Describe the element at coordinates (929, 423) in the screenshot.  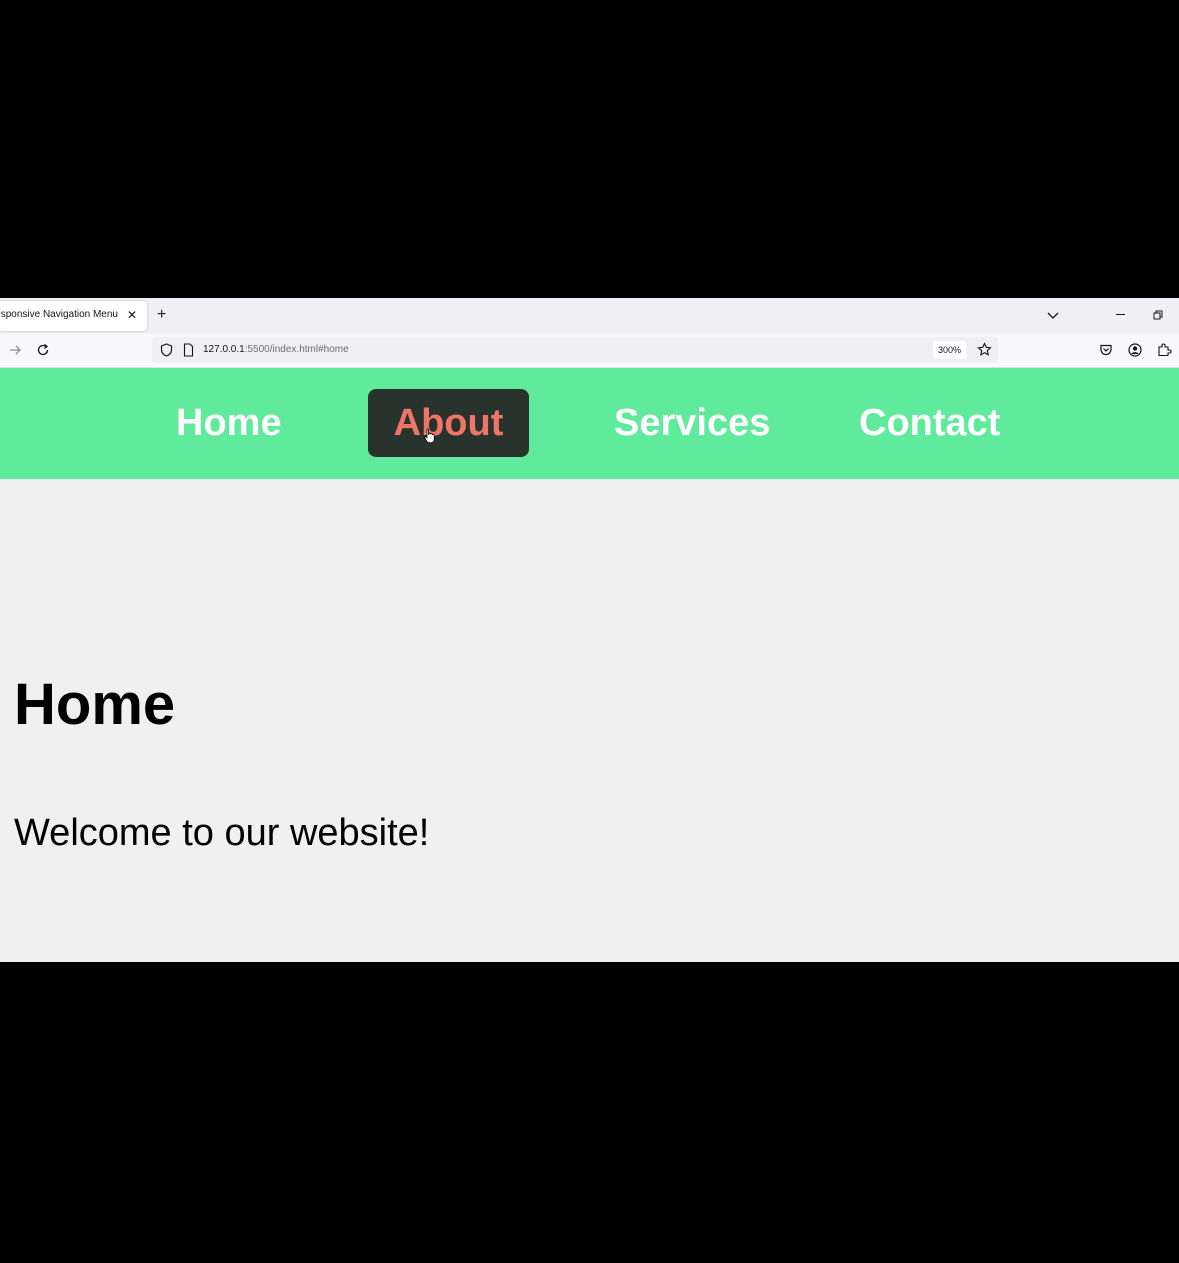
I see `nav-link-contact: Contact` at that location.